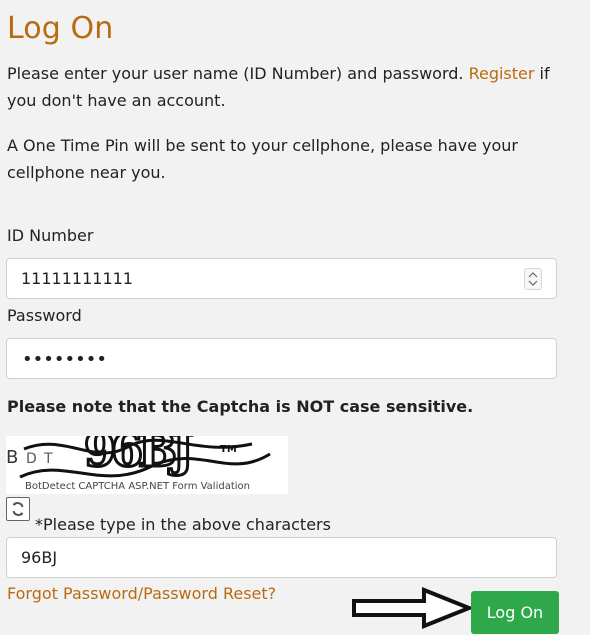 The image size is (590, 635). What do you see at coordinates (515, 612) in the screenshot?
I see `logon-button: Log On` at bounding box center [515, 612].